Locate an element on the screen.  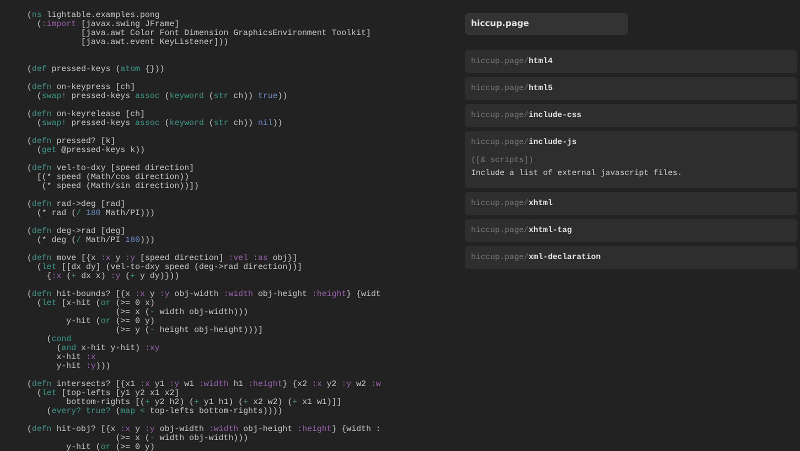
code-line: (>= y (- height obj-height)))] is located at coordinates (188, 330).